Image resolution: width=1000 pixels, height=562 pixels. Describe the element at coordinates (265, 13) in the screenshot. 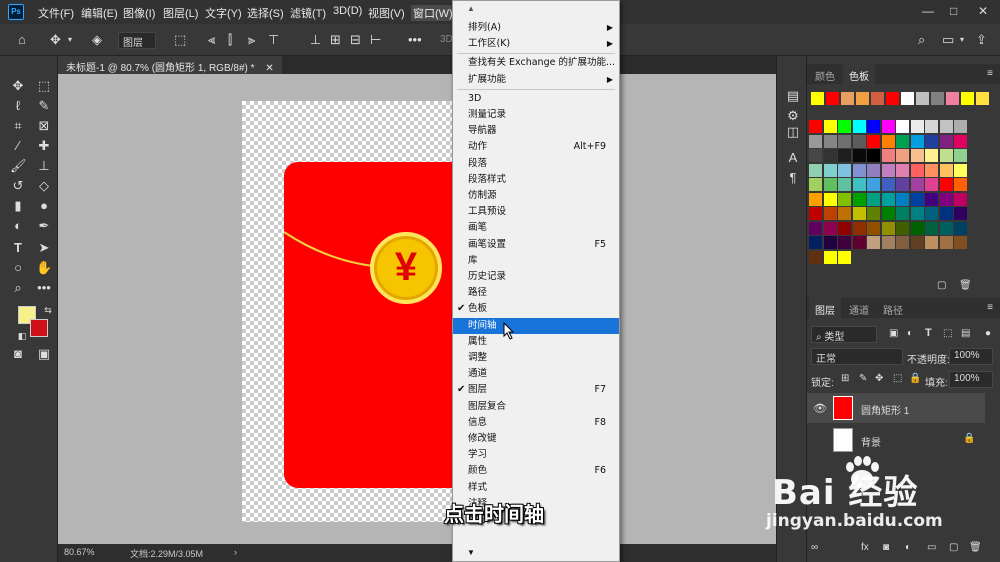

I see `menu-select: 选择(S)` at that location.